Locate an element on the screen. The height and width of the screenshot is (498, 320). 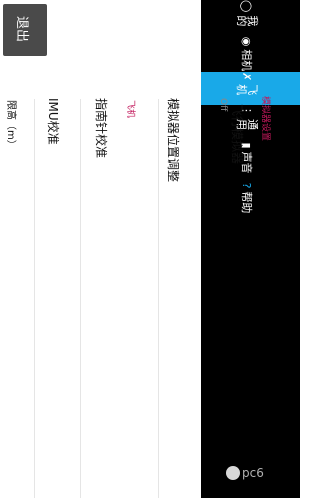
tools-icon: ✗ is located at coordinates (247, 77).